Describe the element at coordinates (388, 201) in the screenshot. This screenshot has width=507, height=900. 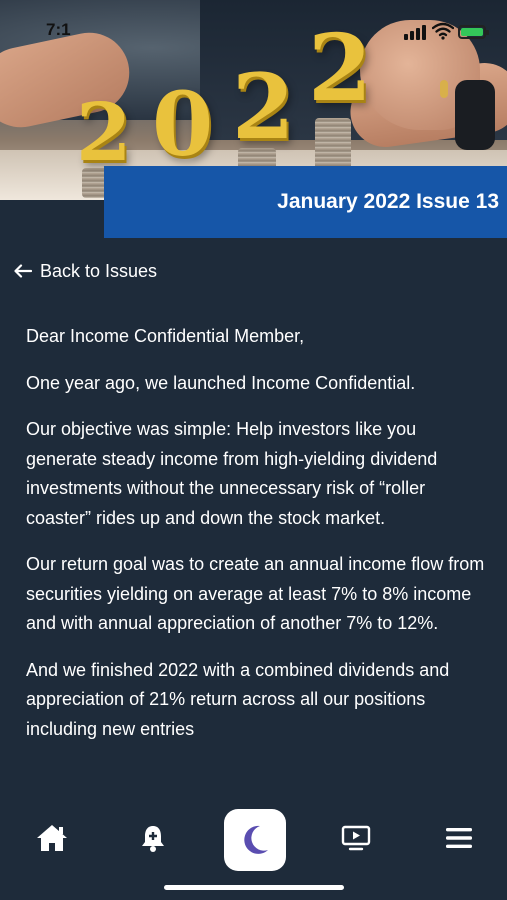
I see `issue-title: January 2022 Issue 13` at that location.